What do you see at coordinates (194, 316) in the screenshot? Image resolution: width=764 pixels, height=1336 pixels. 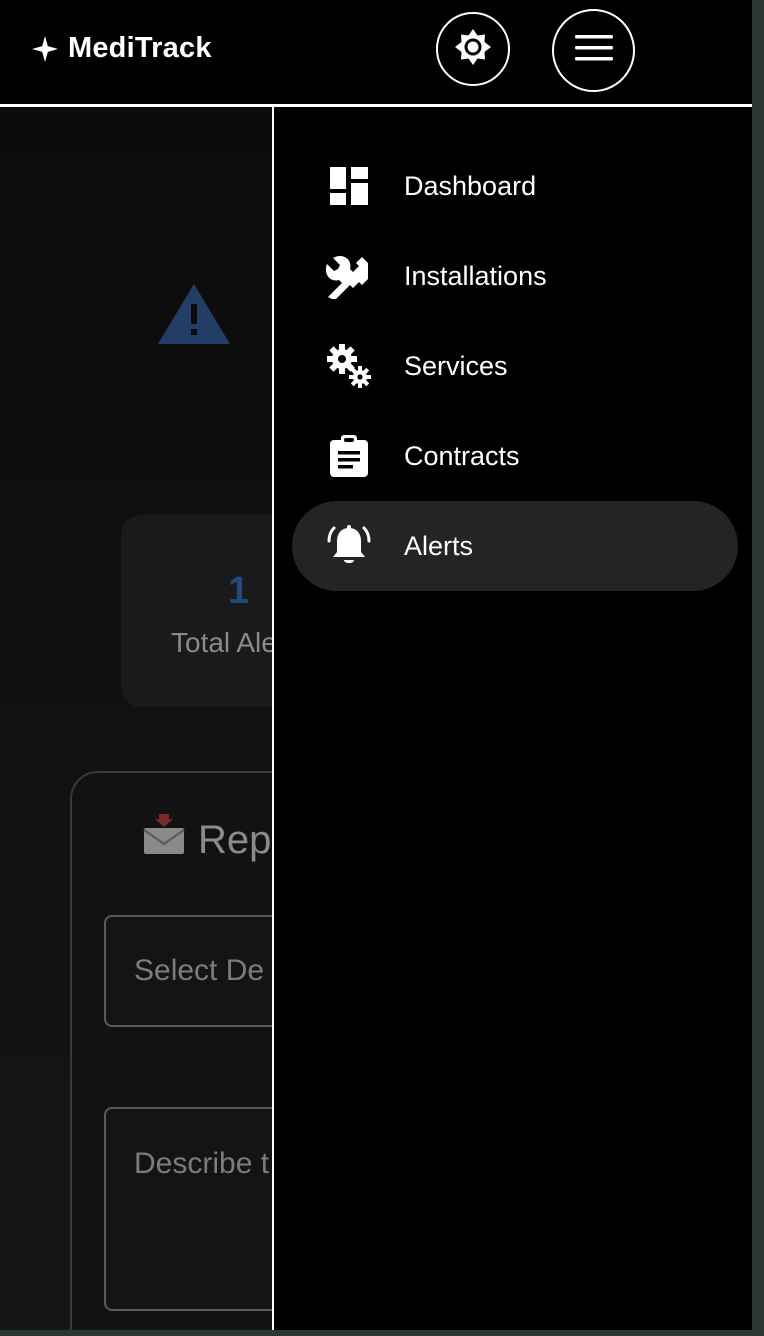 I see `warning-triangle-icon` at bounding box center [194, 316].